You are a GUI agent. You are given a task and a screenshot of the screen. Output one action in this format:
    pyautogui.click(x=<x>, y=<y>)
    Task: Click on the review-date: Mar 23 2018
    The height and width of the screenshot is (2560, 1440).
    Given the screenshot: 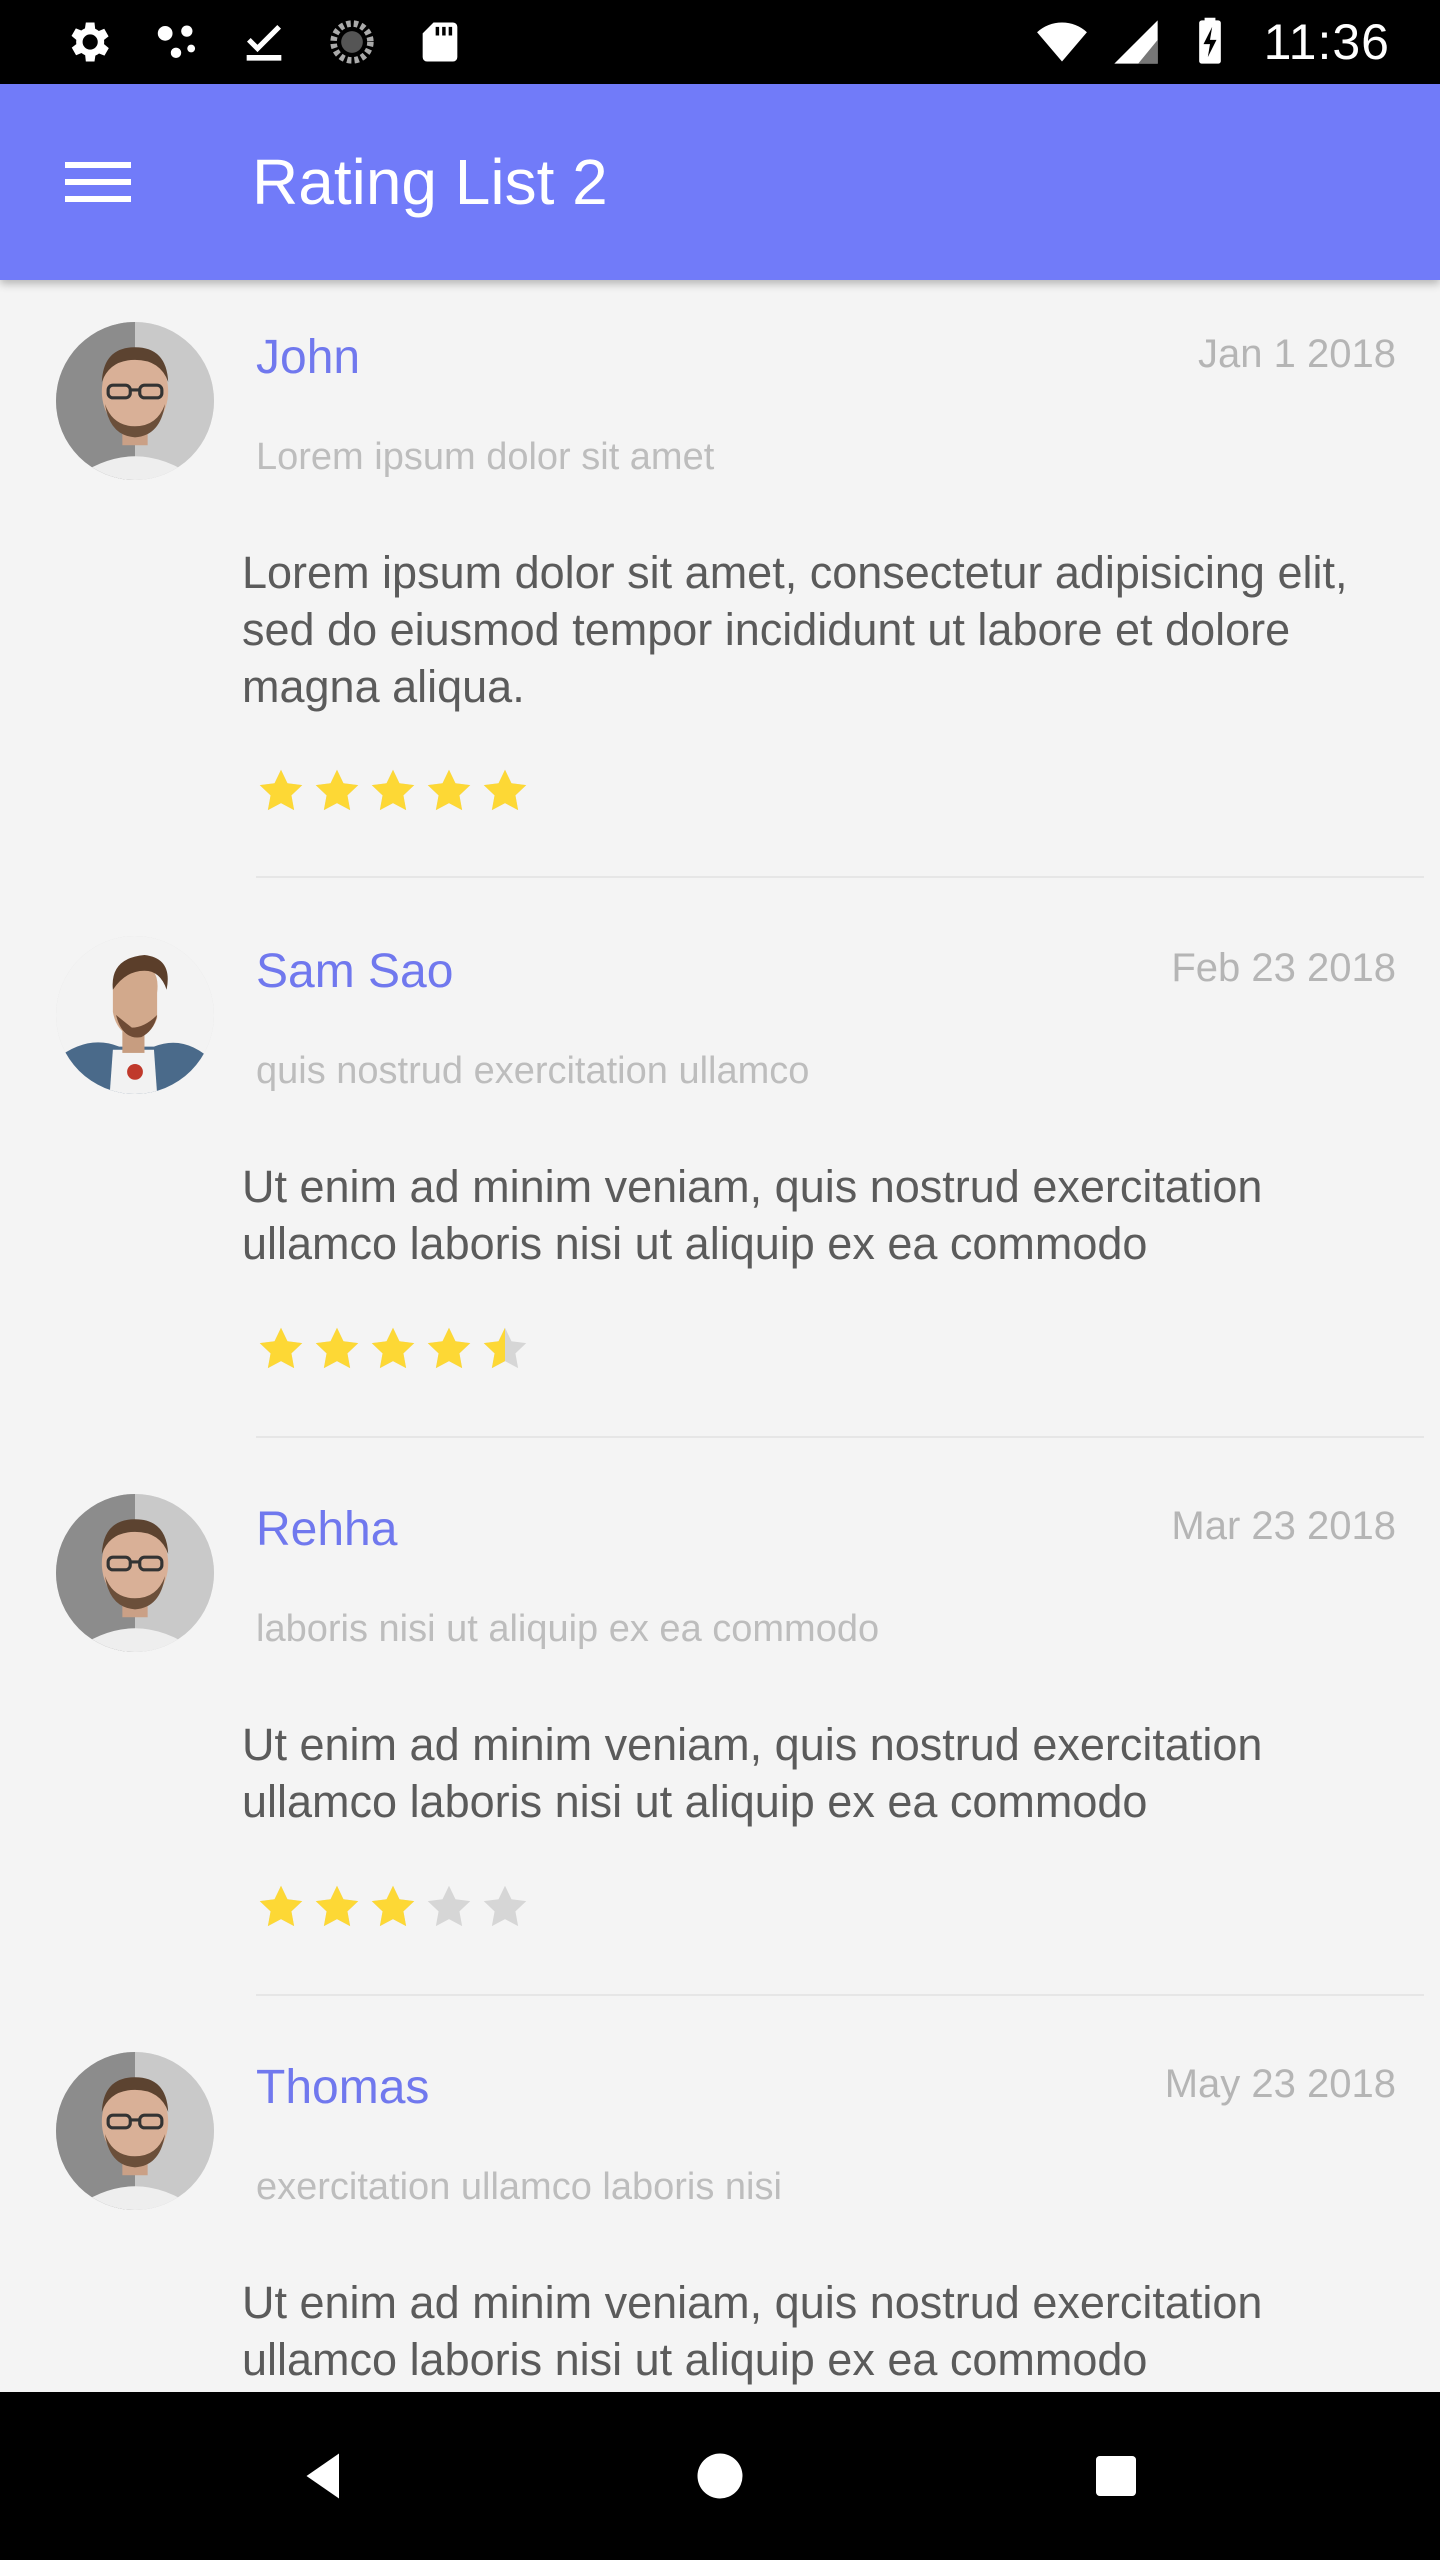 What is the action you would take?
    pyautogui.click(x=1283, y=1526)
    